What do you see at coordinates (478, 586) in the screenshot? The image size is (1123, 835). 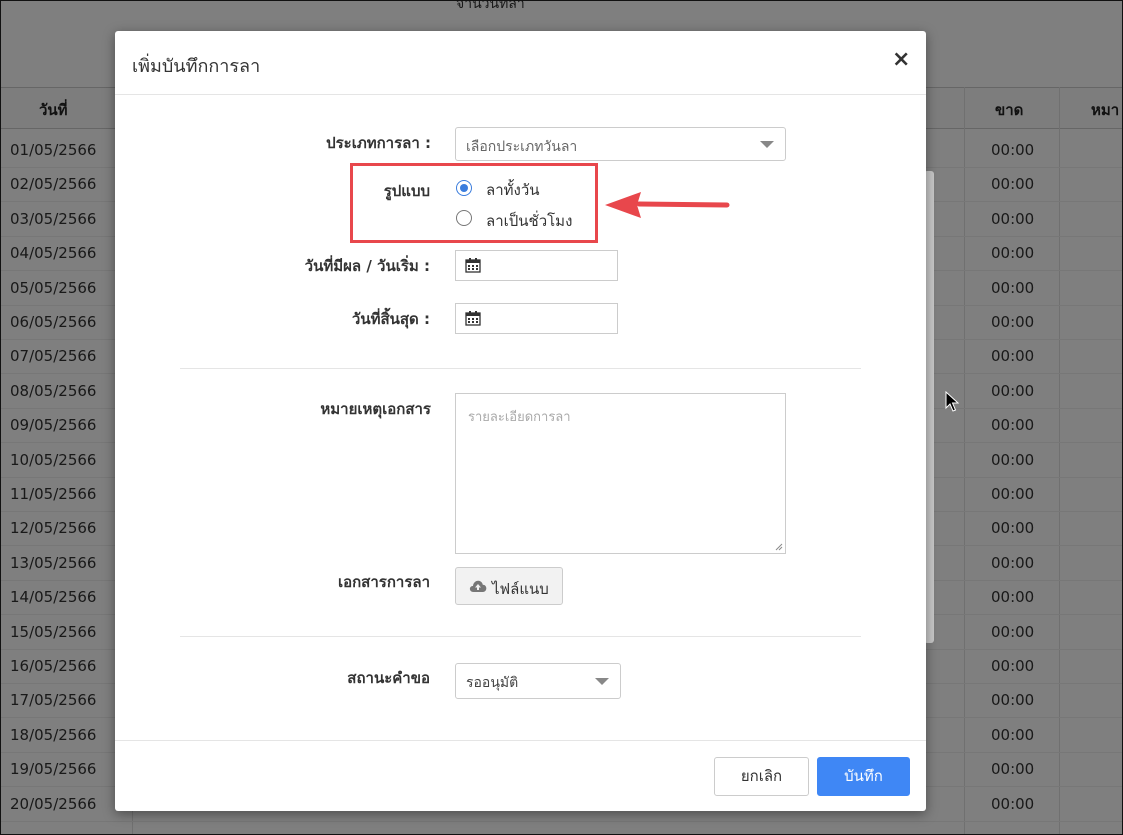 I see `cloud-upload-icon` at bounding box center [478, 586].